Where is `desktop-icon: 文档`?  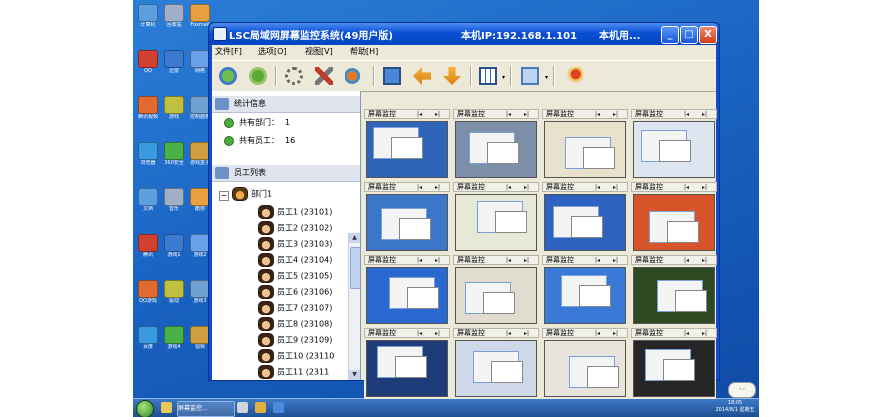
desktop-icon: 文档 is located at coordinates (148, 200).